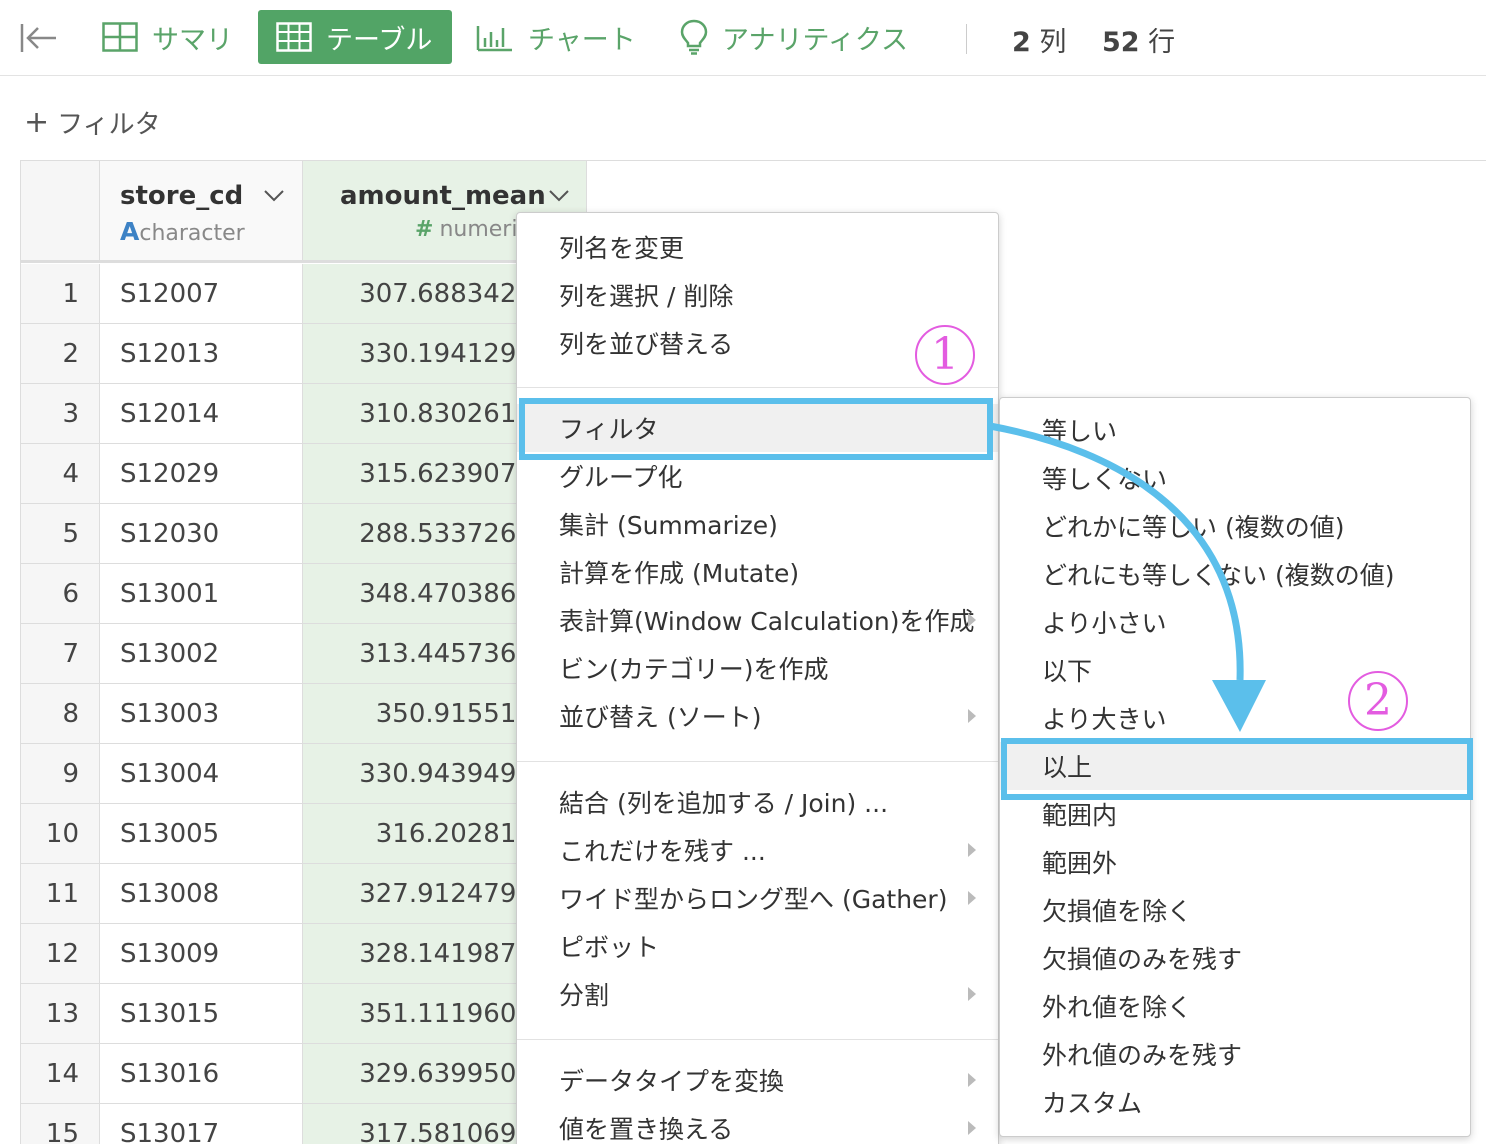  What do you see at coordinates (201, 834) in the screenshot?
I see `cell-store-cd: S13005` at bounding box center [201, 834].